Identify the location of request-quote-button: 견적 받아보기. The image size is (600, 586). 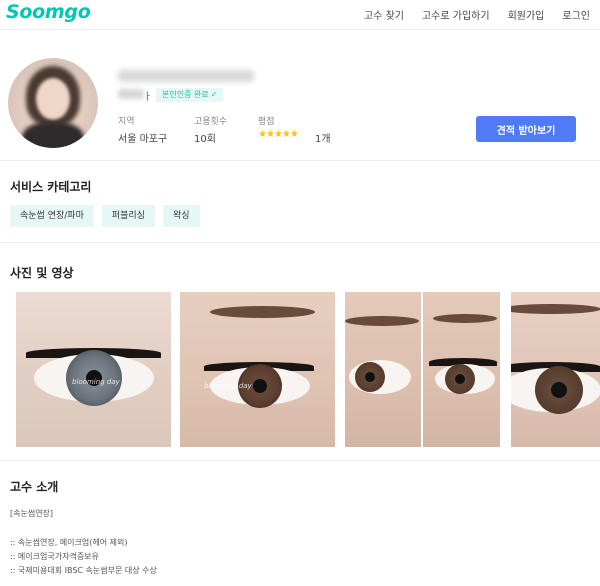
(526, 129).